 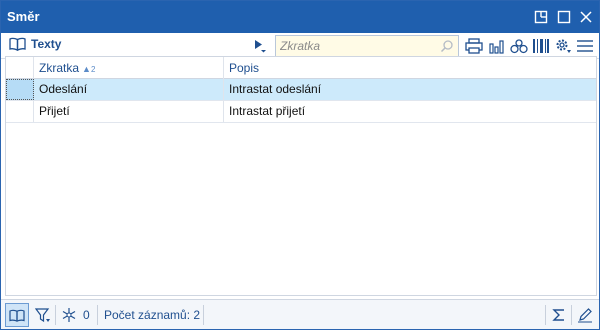 I want to click on cell-zkratka: Přijetí, so click(x=129, y=111).